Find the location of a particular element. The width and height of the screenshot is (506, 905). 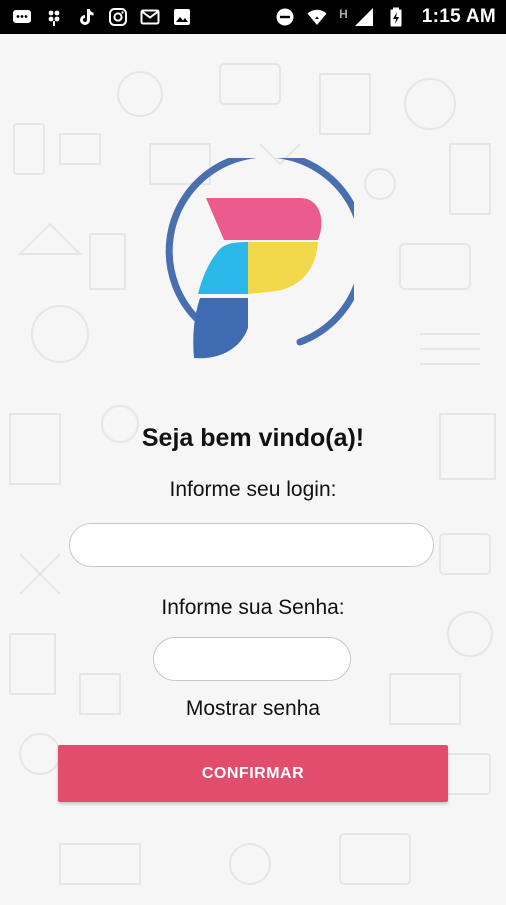

login-label: Informe seu login: is located at coordinates (253, 489).